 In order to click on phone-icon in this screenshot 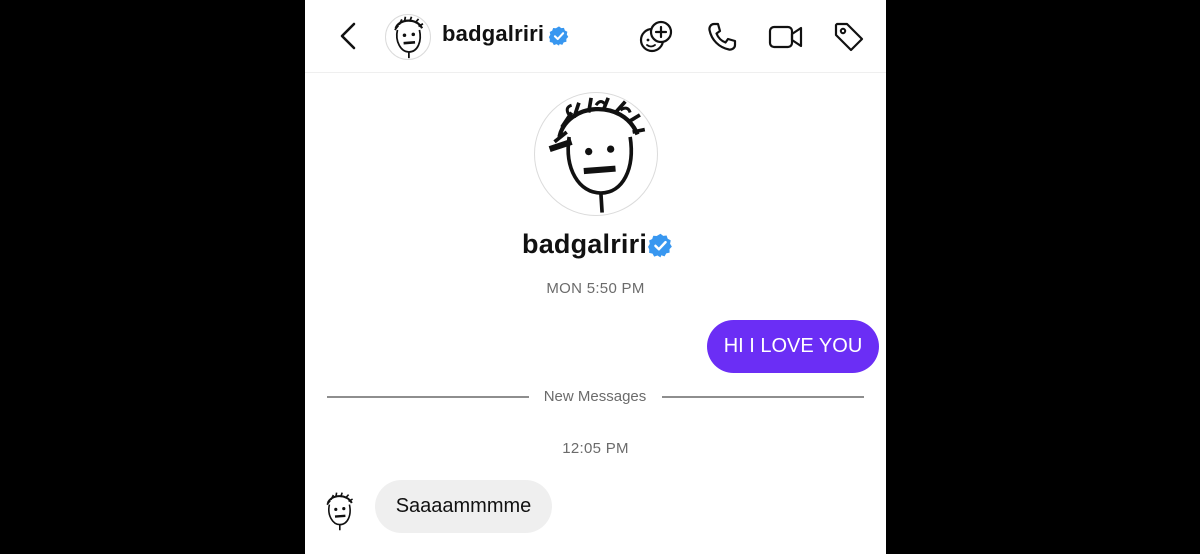, I will do `click(722, 36)`.